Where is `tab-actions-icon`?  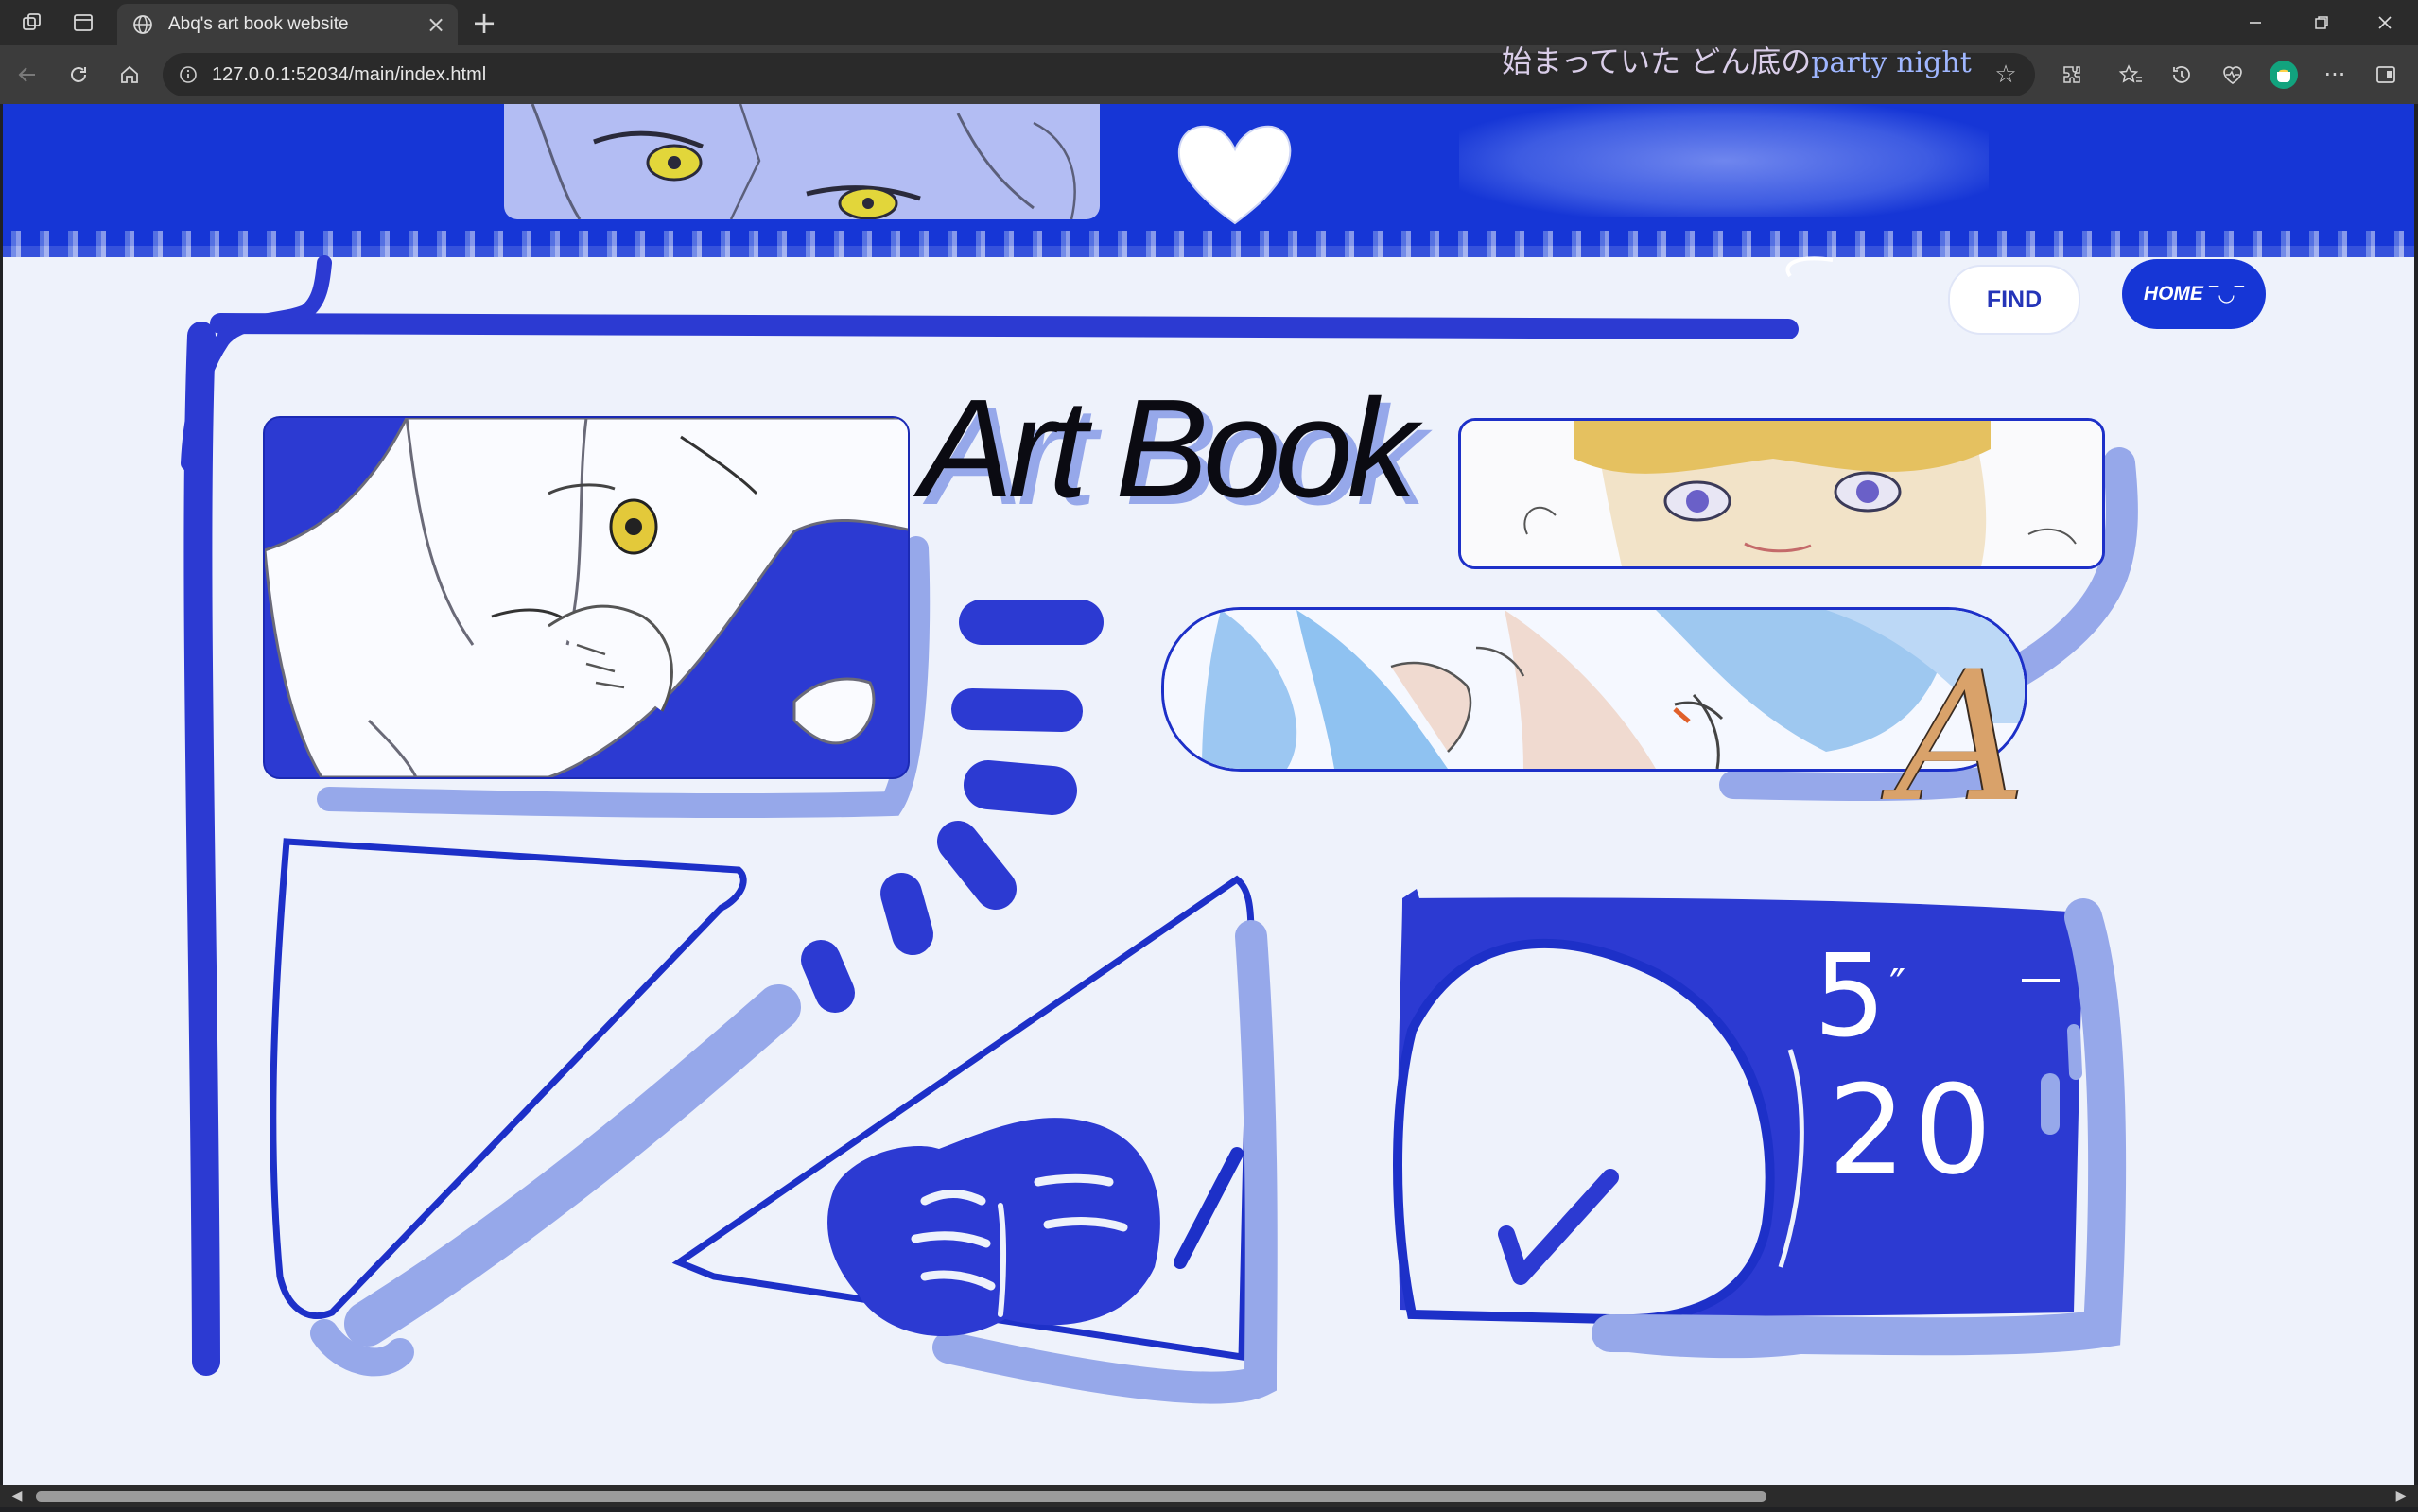 tab-actions-icon is located at coordinates (83, 22).